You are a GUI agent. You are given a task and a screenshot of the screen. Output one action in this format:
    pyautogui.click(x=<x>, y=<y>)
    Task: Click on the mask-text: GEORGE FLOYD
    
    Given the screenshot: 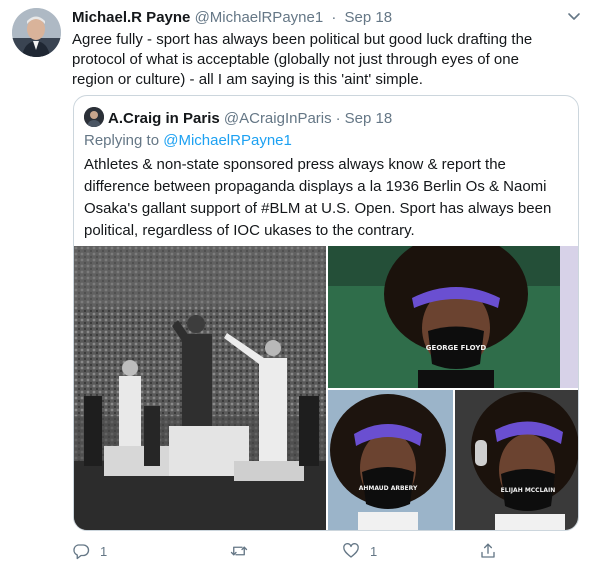 What is the action you would take?
    pyautogui.click(x=456, y=348)
    